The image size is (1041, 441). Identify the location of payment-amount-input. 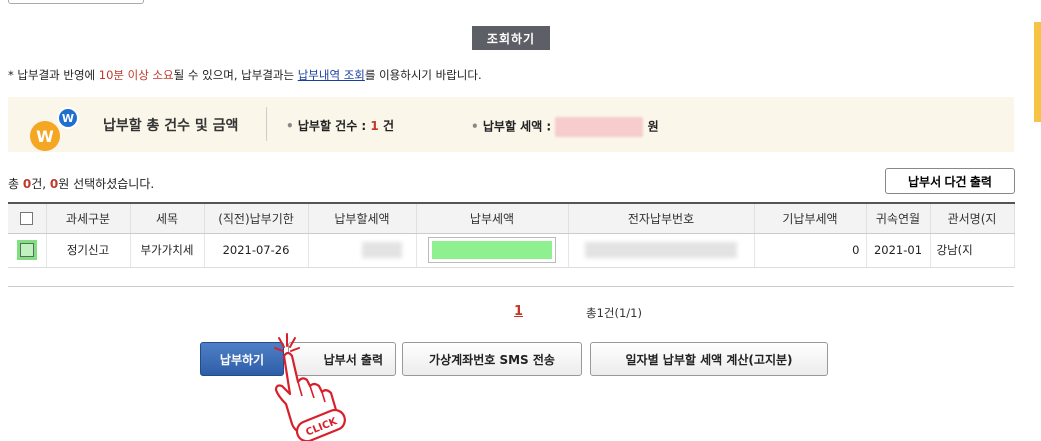
(492, 250).